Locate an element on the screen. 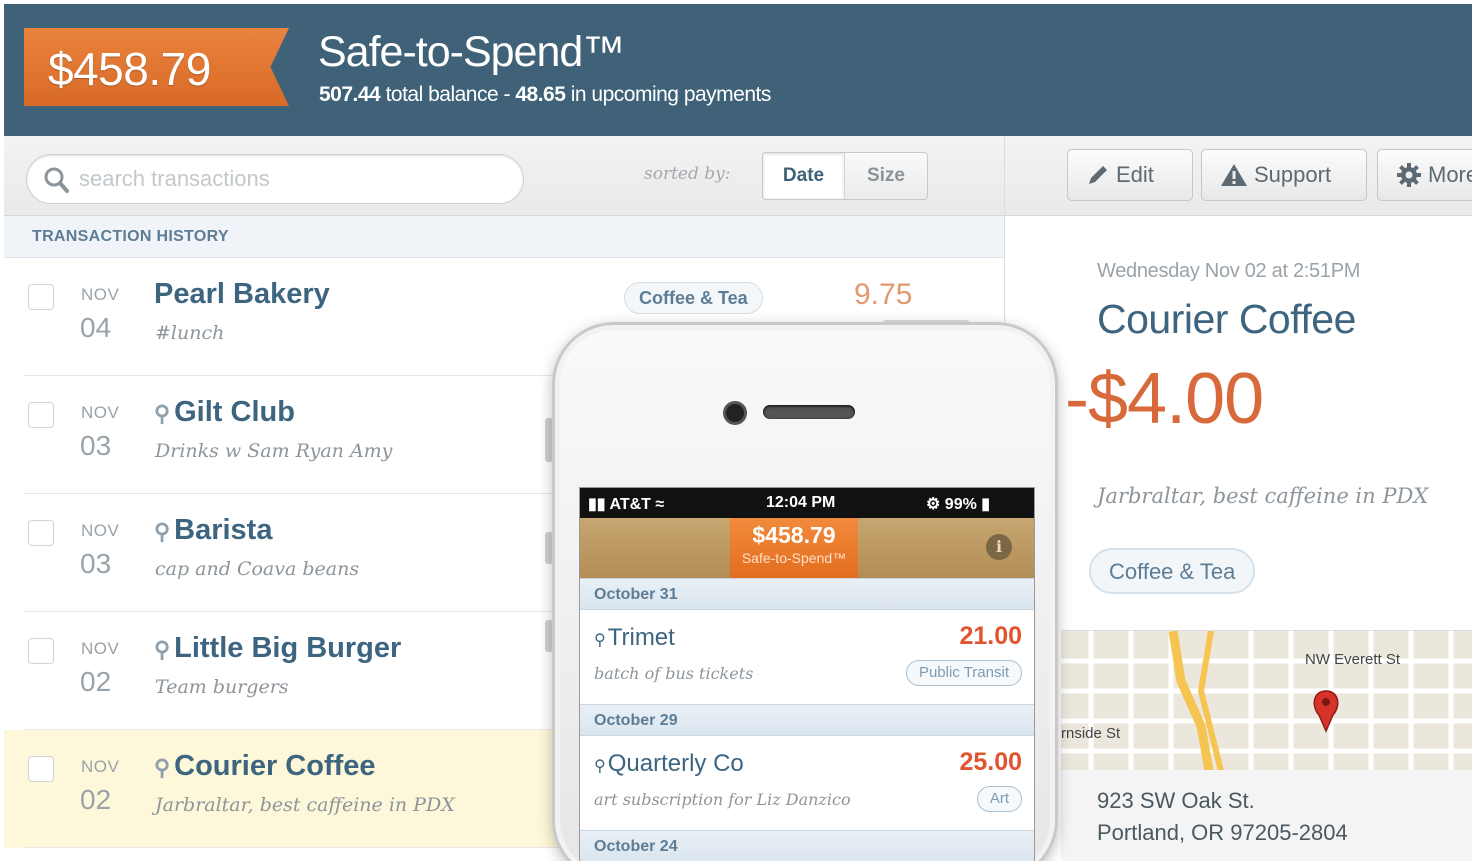 The image size is (1472, 861). tx-day: 04 is located at coordinates (96, 327).